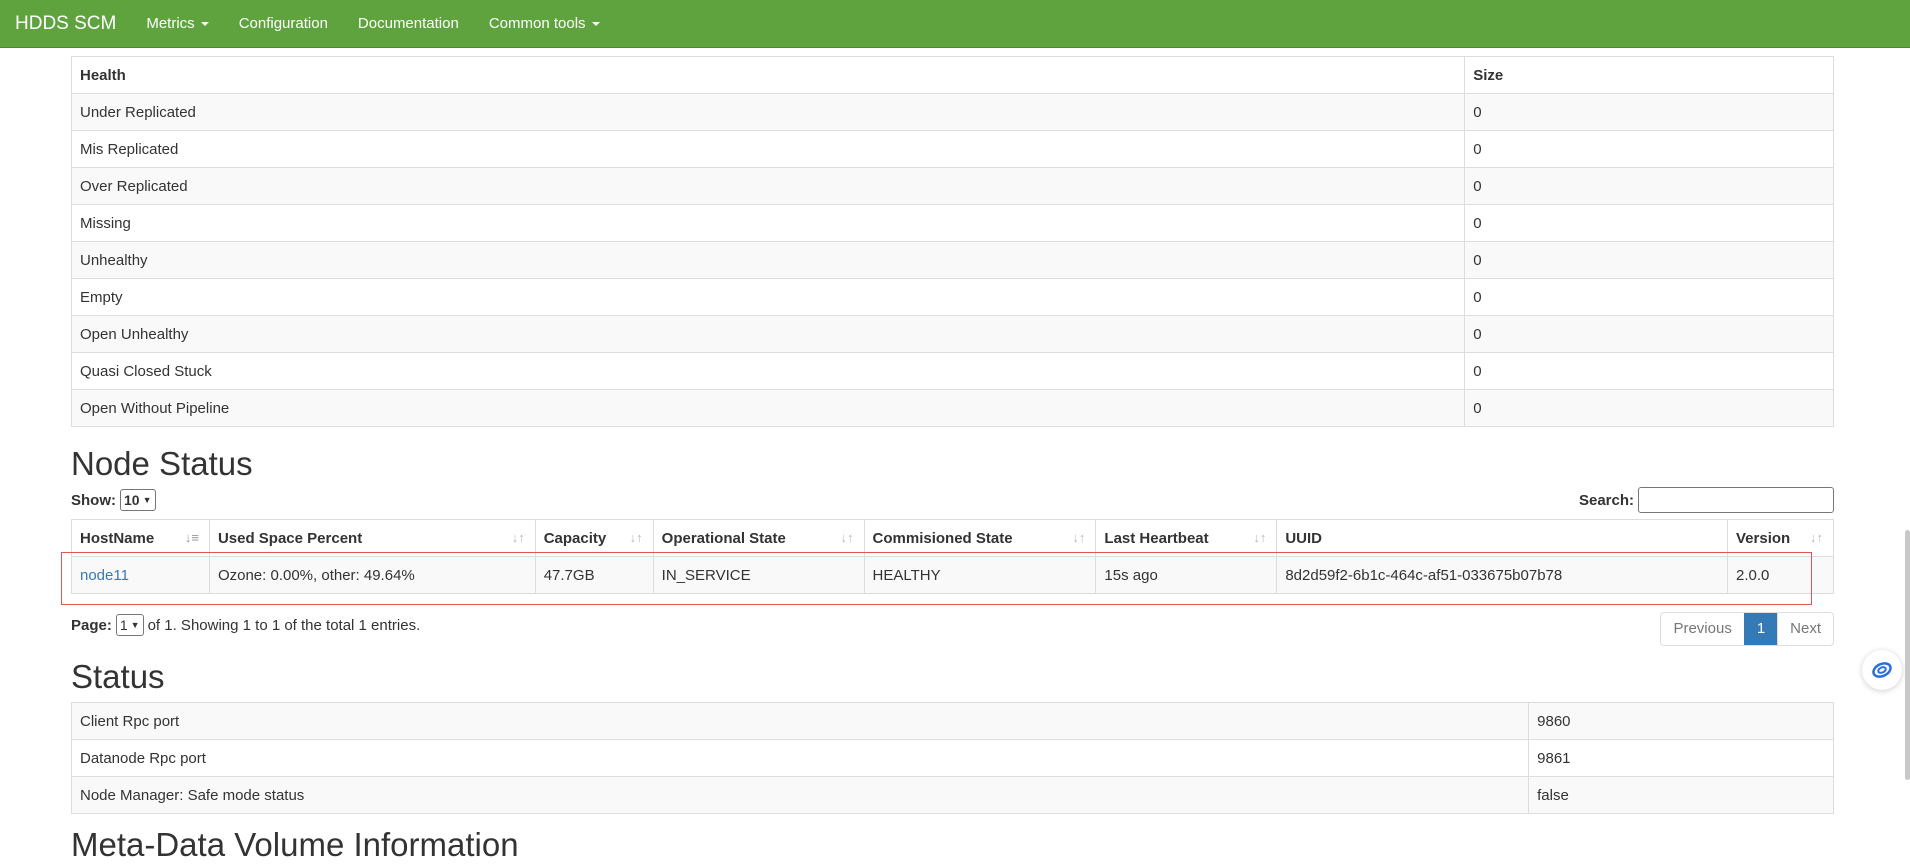  I want to click on nav-configuration: Configuration, so click(283, 23).